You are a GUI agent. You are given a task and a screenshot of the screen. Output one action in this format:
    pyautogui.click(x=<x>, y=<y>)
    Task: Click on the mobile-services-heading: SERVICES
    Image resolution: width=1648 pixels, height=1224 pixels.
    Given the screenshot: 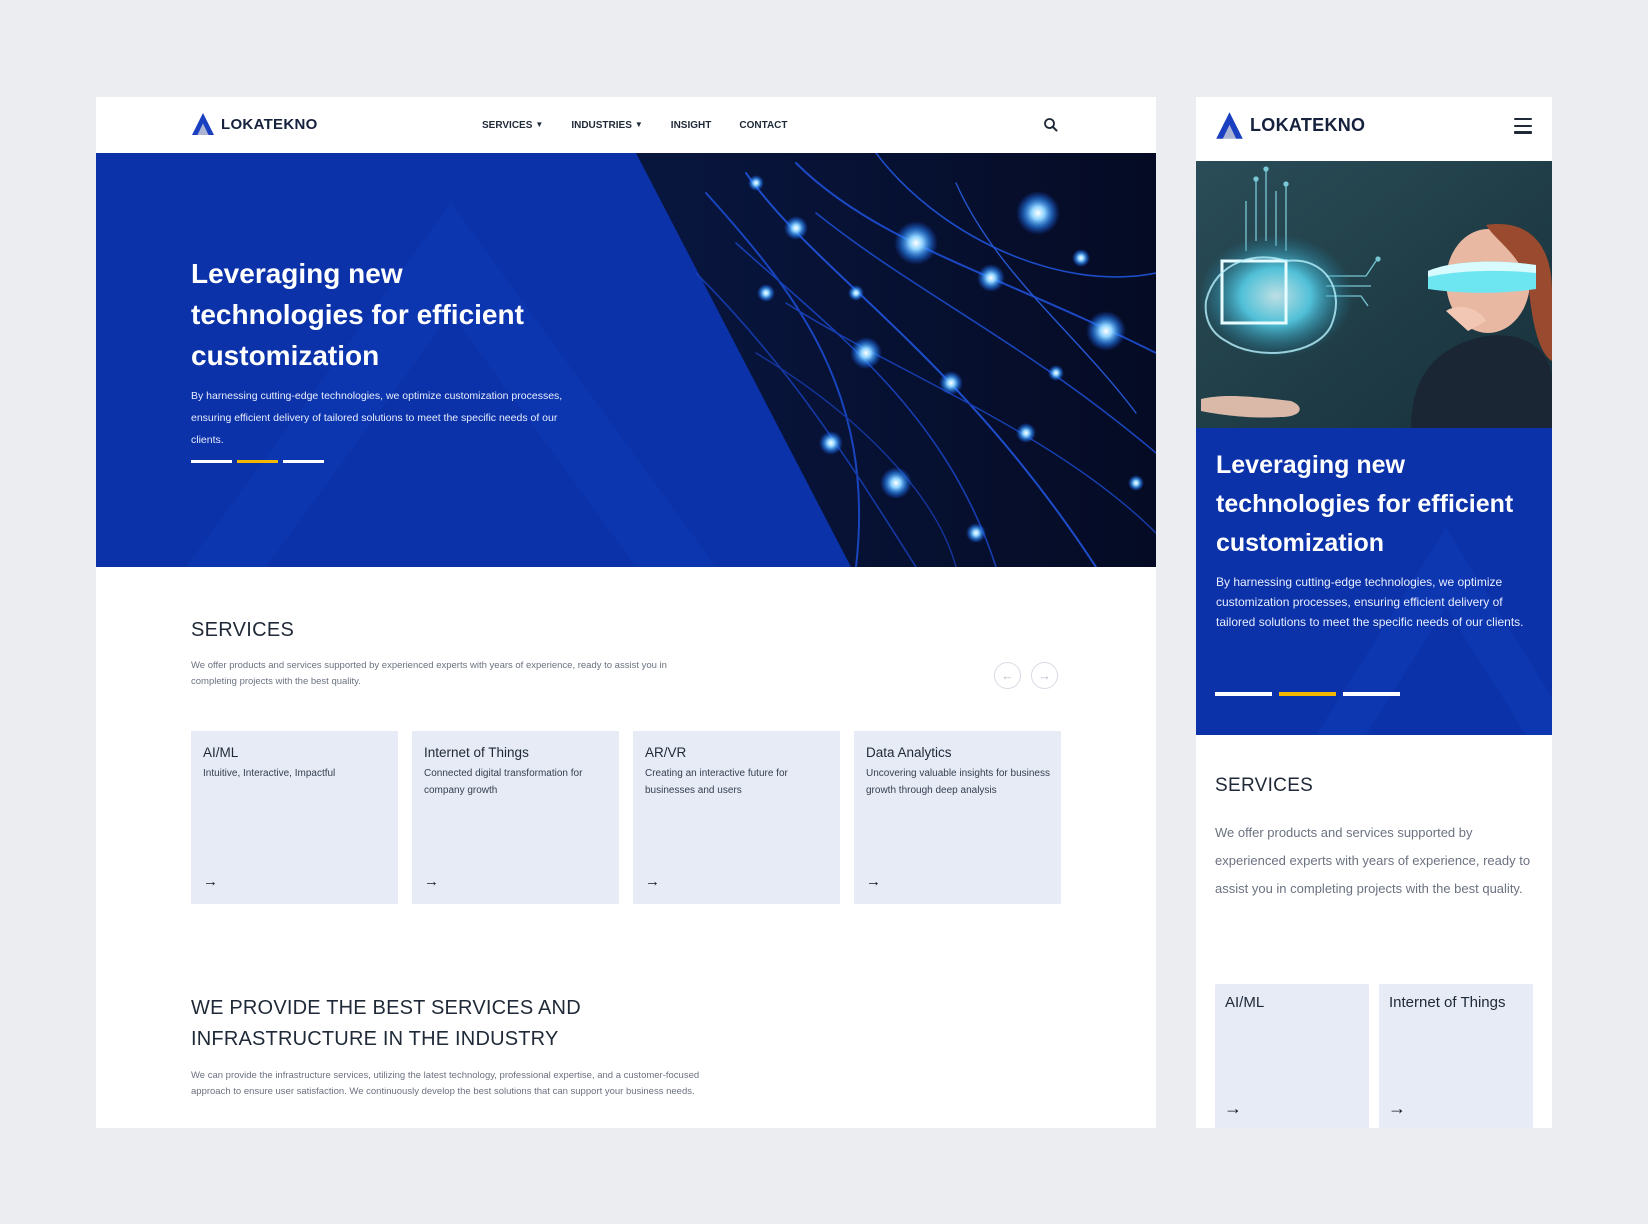 What is the action you would take?
    pyautogui.click(x=1264, y=785)
    